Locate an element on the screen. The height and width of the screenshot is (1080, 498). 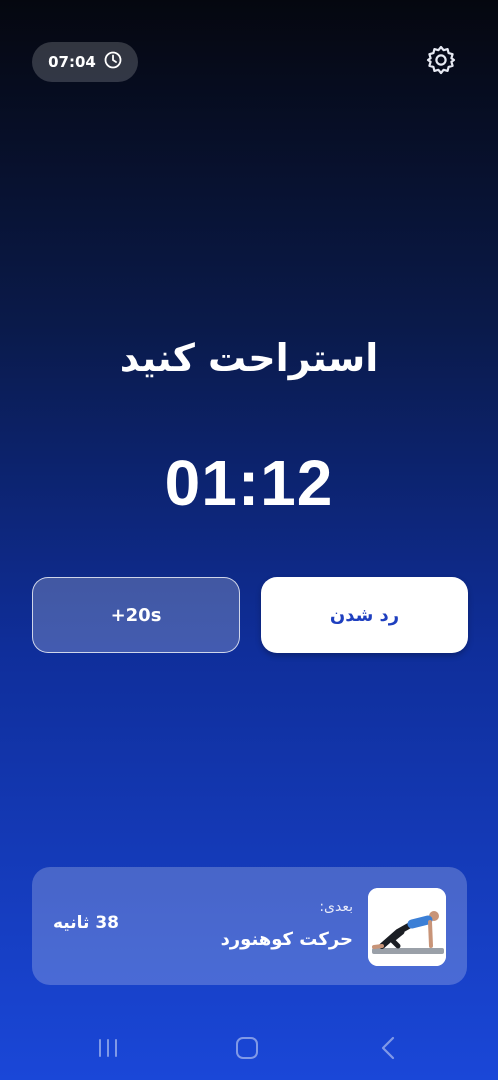
system-navigation-bar is located at coordinates (249, 1050).